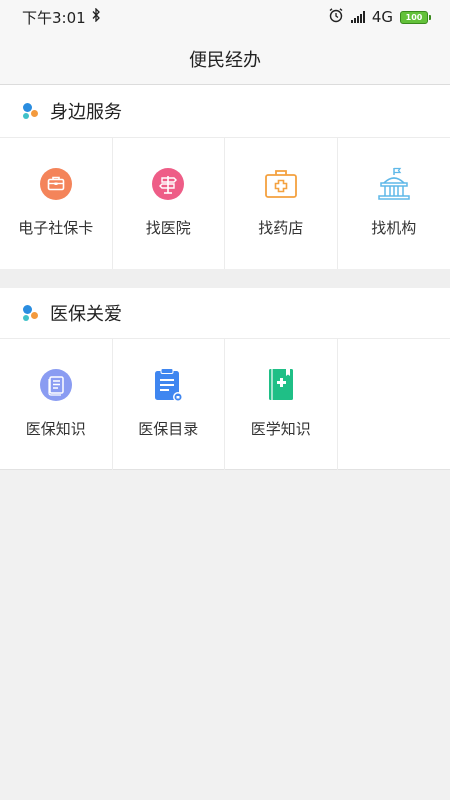  Describe the element at coordinates (281, 203) in the screenshot. I see `service-find-pharmacy: 找药店` at that location.